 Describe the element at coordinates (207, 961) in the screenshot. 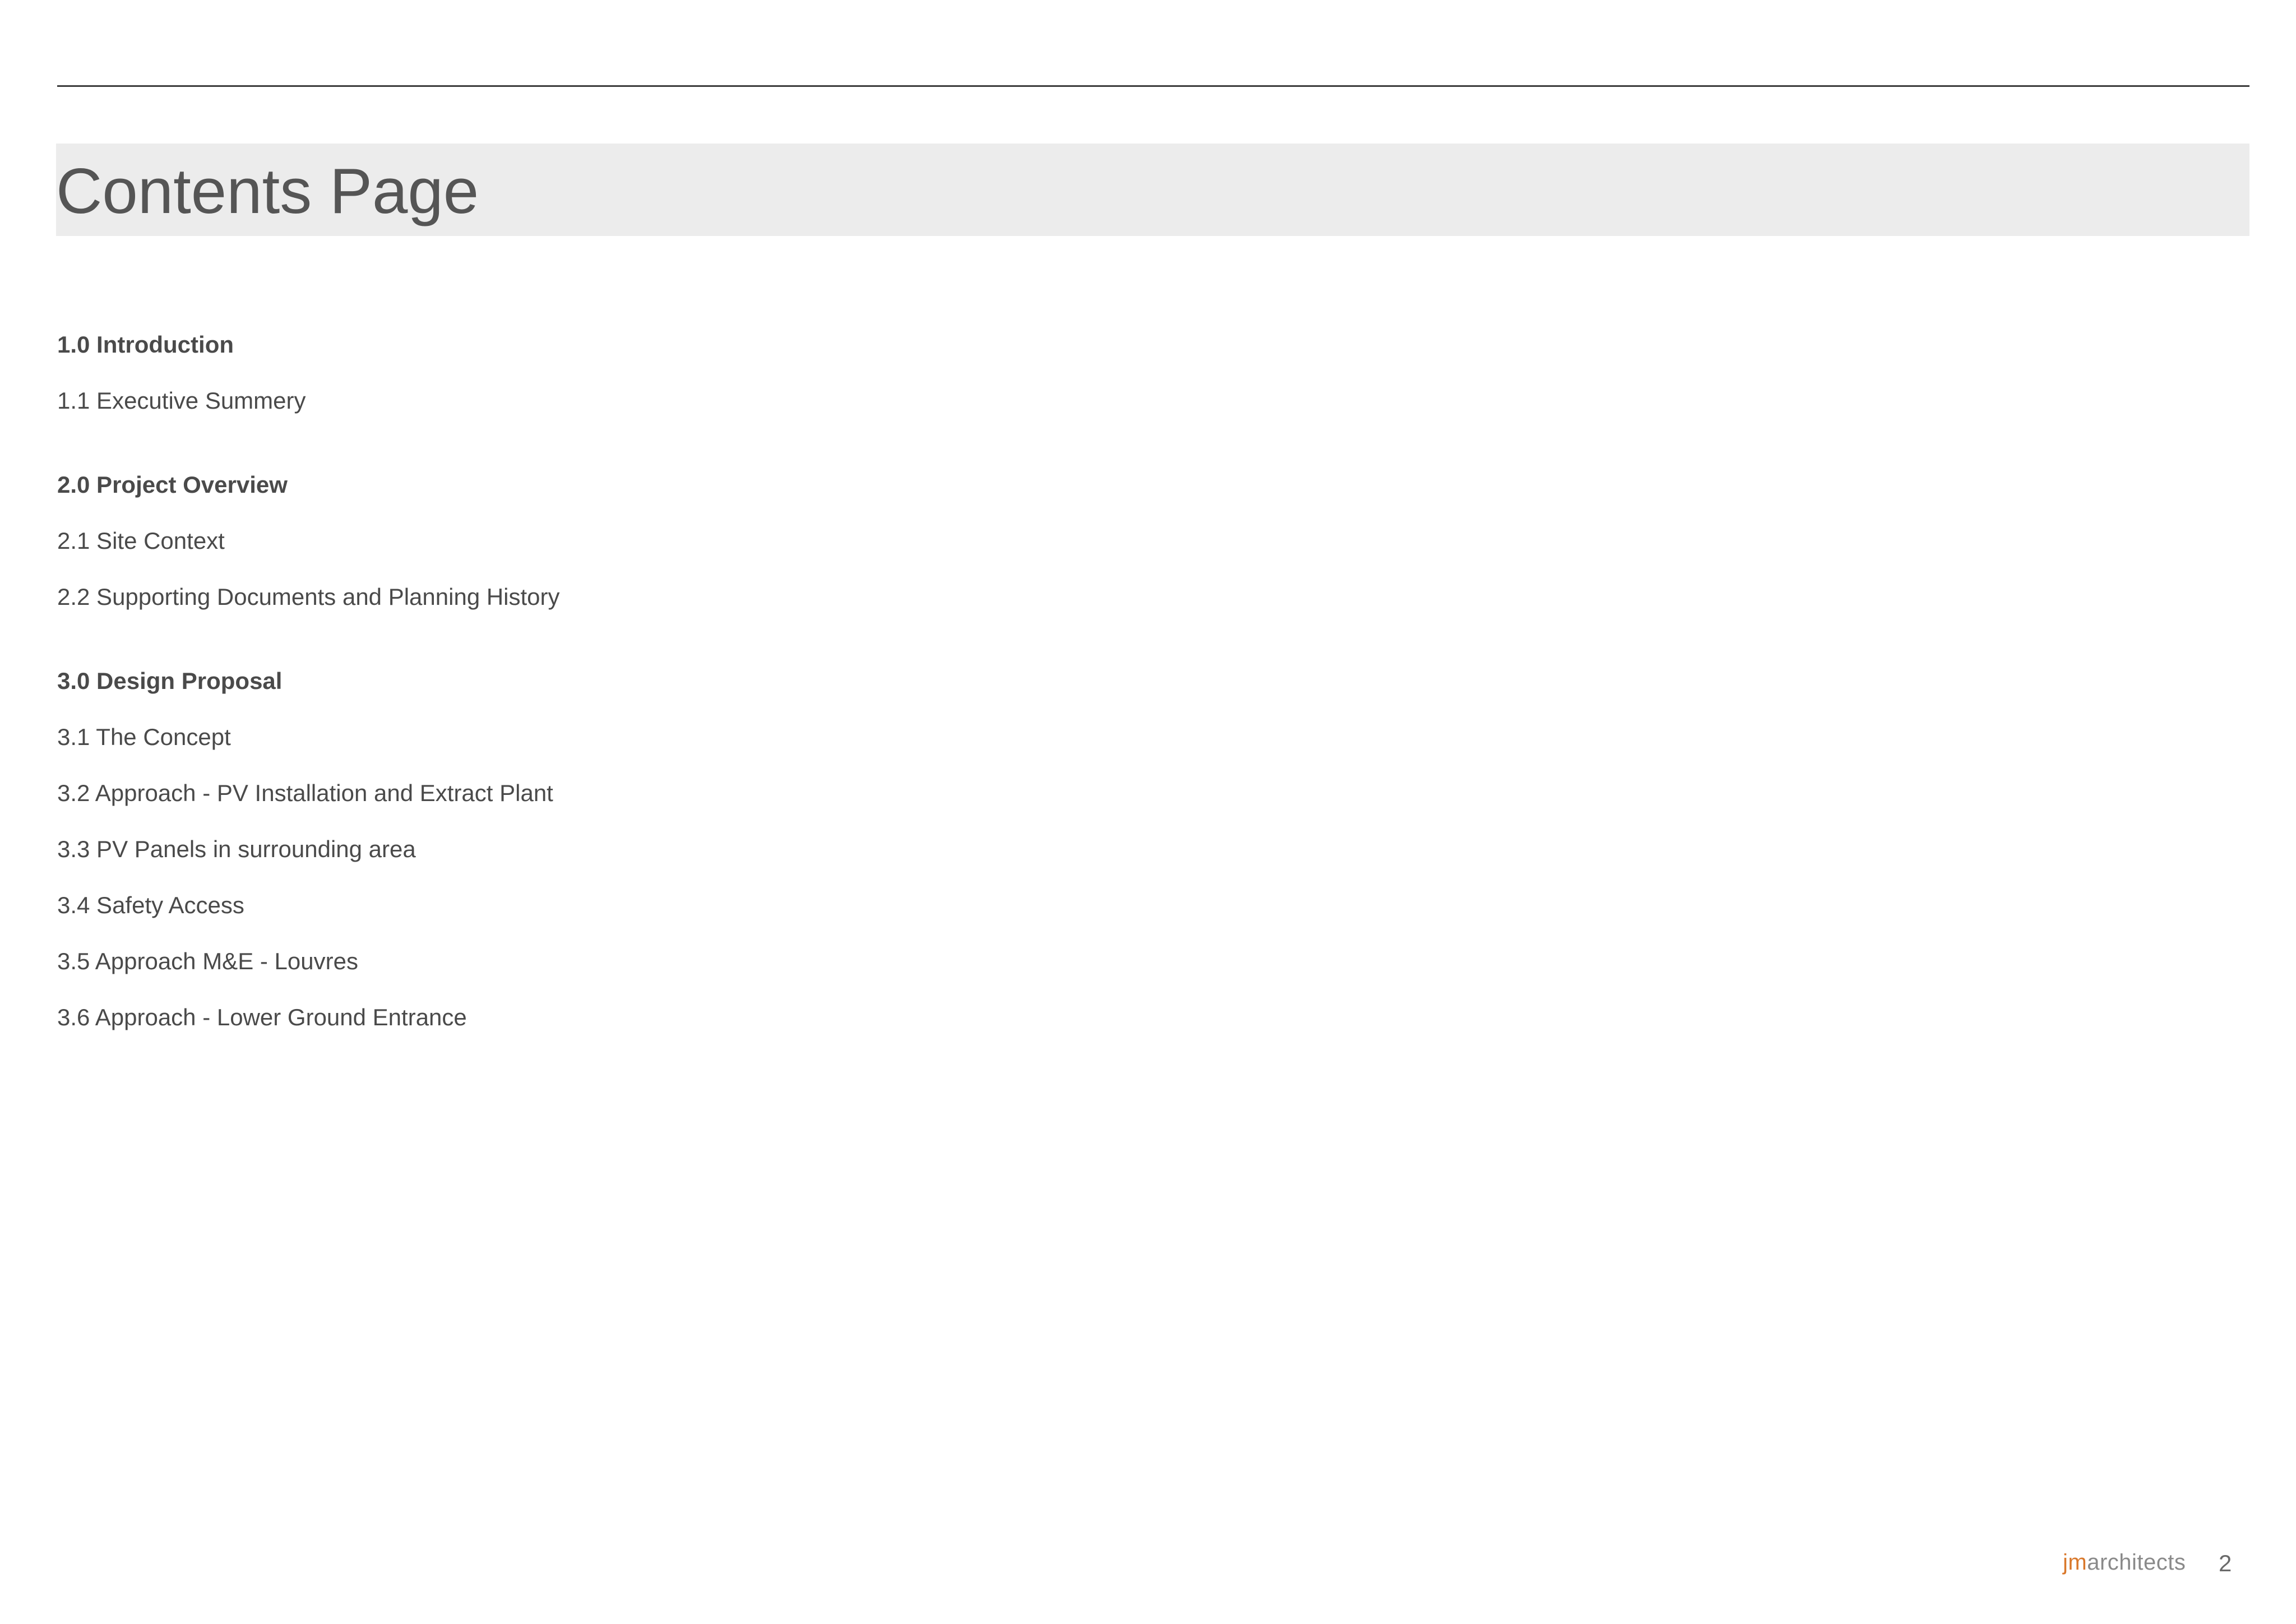

I see `toc-item-louvres: 3.5 Approach M&E - Louvres` at that location.